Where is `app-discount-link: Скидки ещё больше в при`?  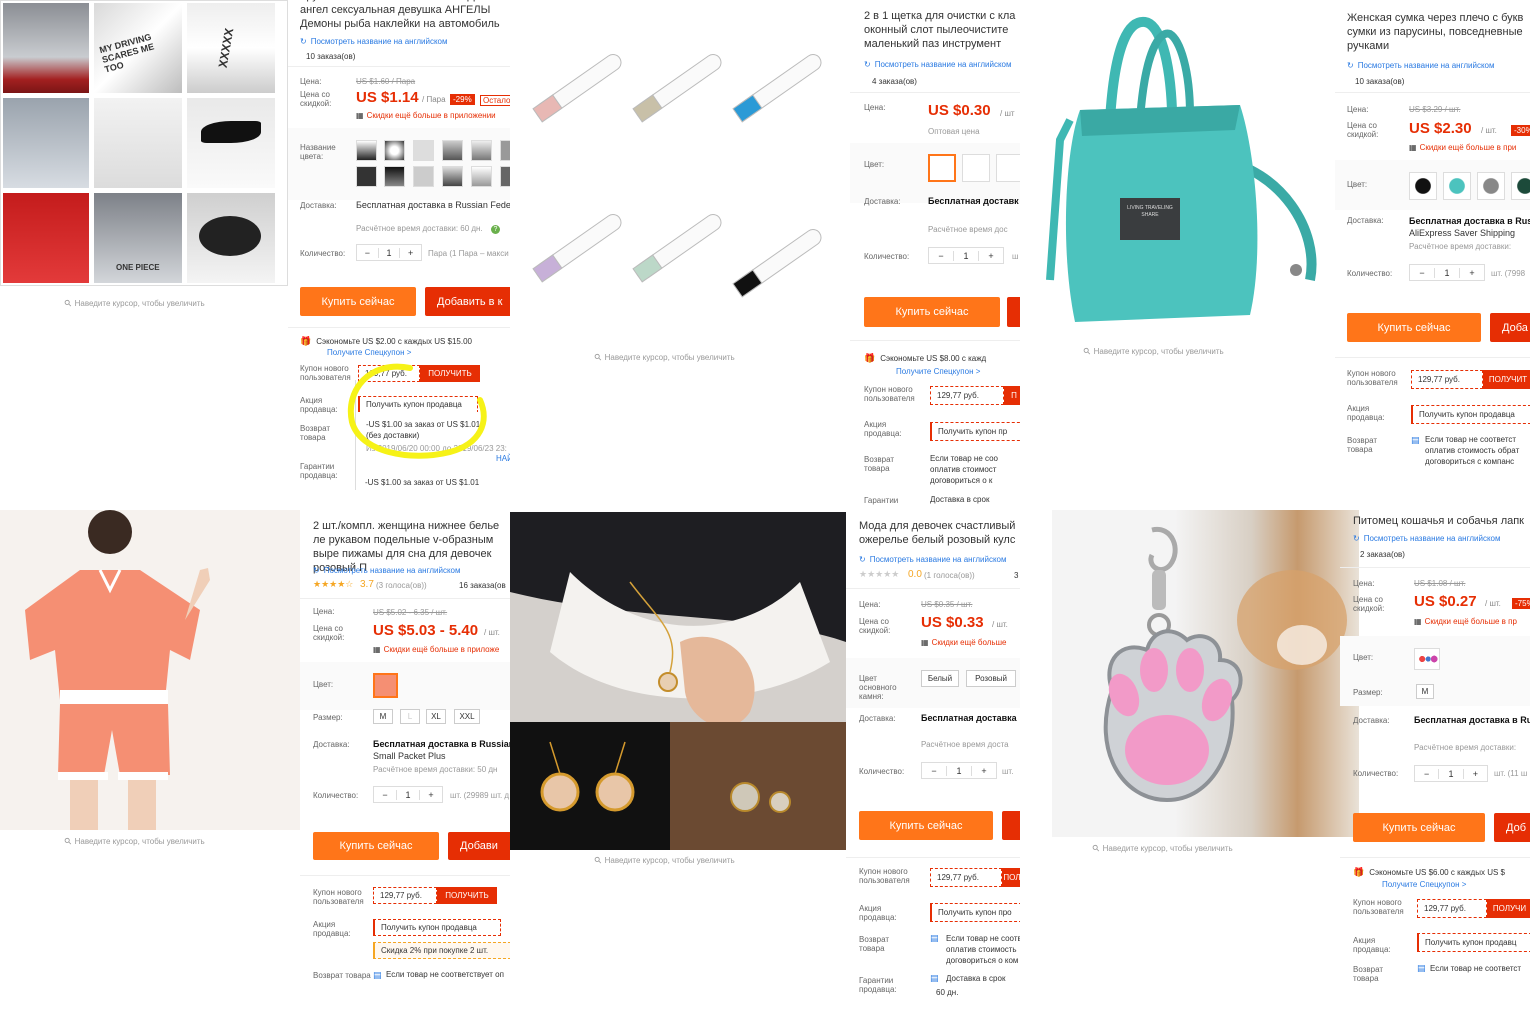 app-discount-link: Скидки ещё больше в при is located at coordinates (1463, 147).